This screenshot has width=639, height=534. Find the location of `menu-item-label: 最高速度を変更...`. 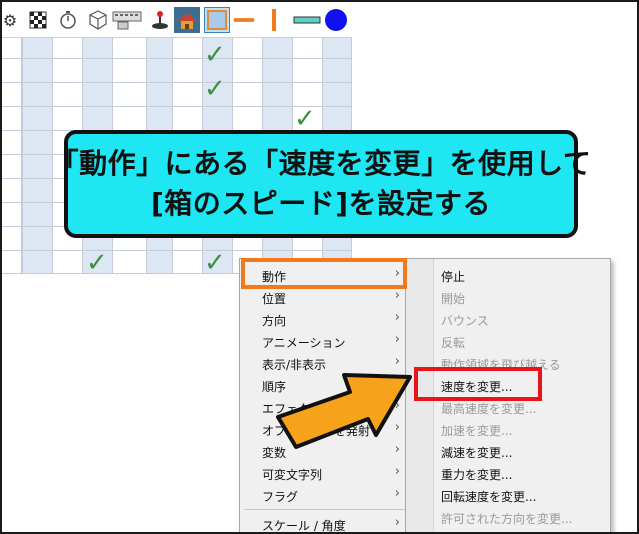

menu-item-label: 最高速度を変更... is located at coordinates (489, 409).